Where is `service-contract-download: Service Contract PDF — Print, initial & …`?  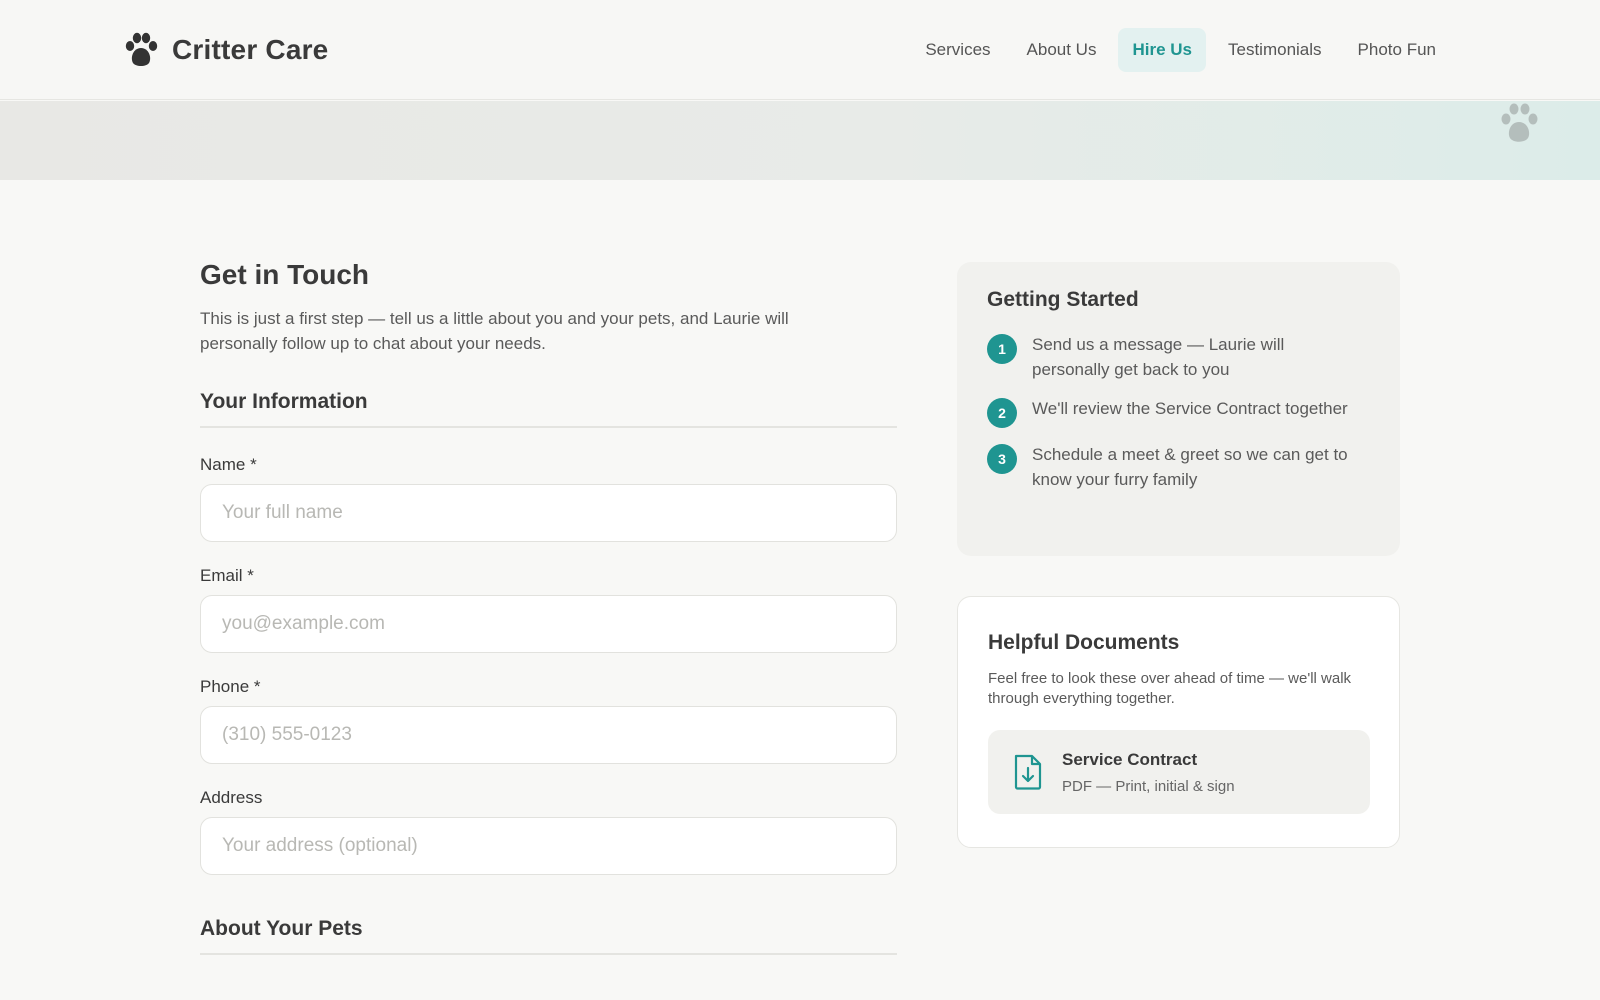 service-contract-download: Service Contract PDF — Print, initial & … is located at coordinates (1179, 772).